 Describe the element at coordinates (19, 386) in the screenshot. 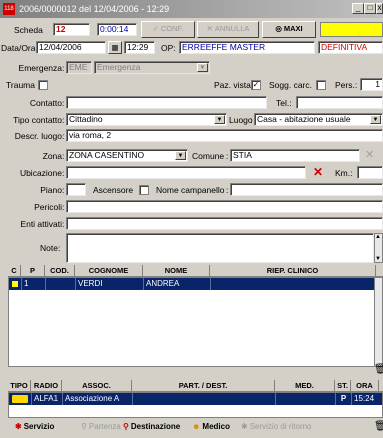

I see `col-header-tipo: TIPO` at that location.